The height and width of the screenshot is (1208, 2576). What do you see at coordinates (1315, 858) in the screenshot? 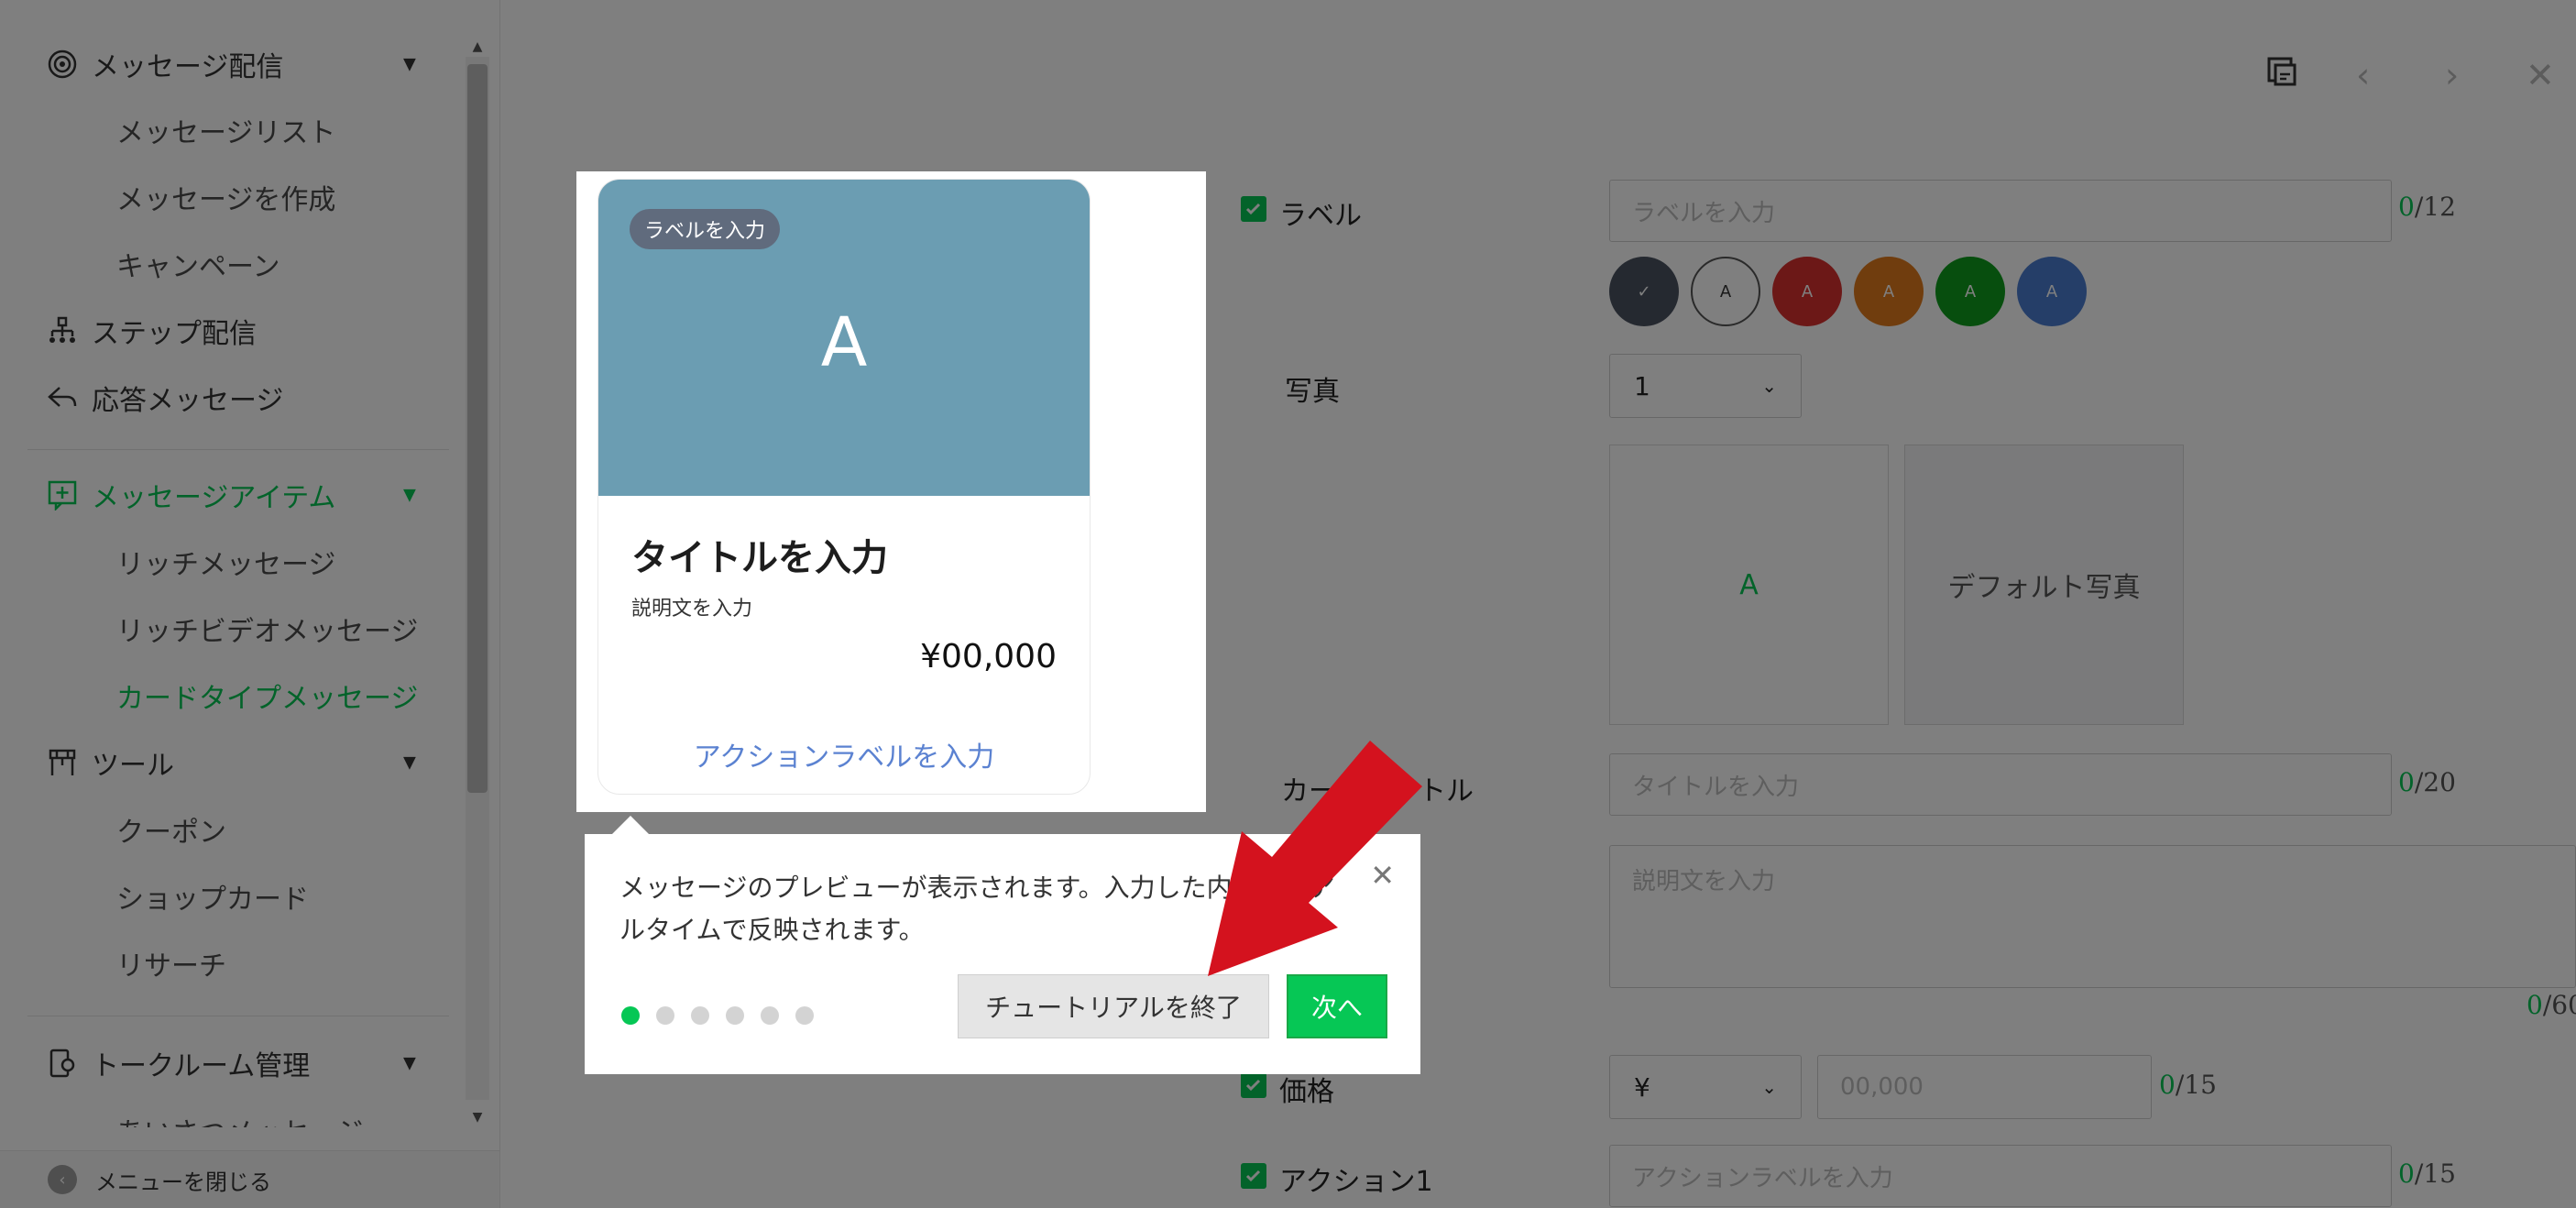
I see `red-arrow-annotation` at bounding box center [1315, 858].